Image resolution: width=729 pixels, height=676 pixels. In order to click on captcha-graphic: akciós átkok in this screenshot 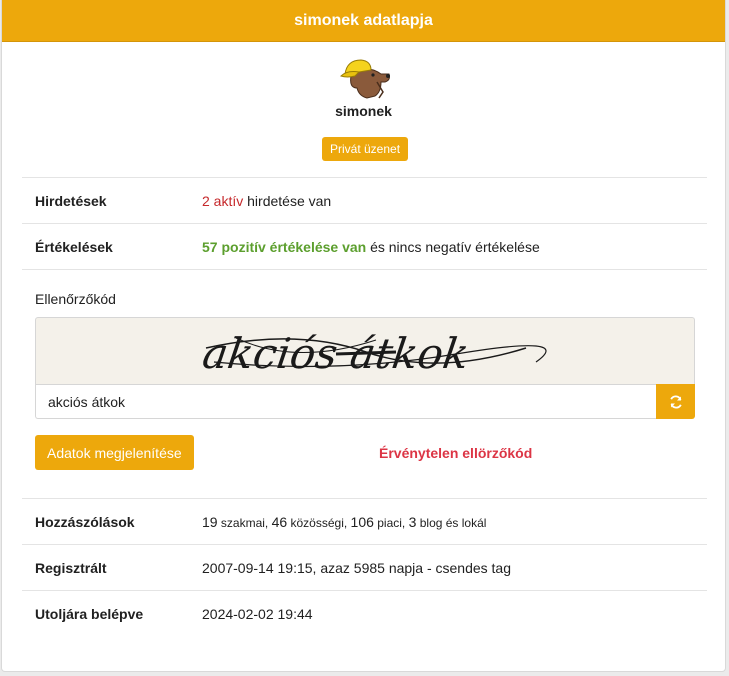, I will do `click(373, 353)`.